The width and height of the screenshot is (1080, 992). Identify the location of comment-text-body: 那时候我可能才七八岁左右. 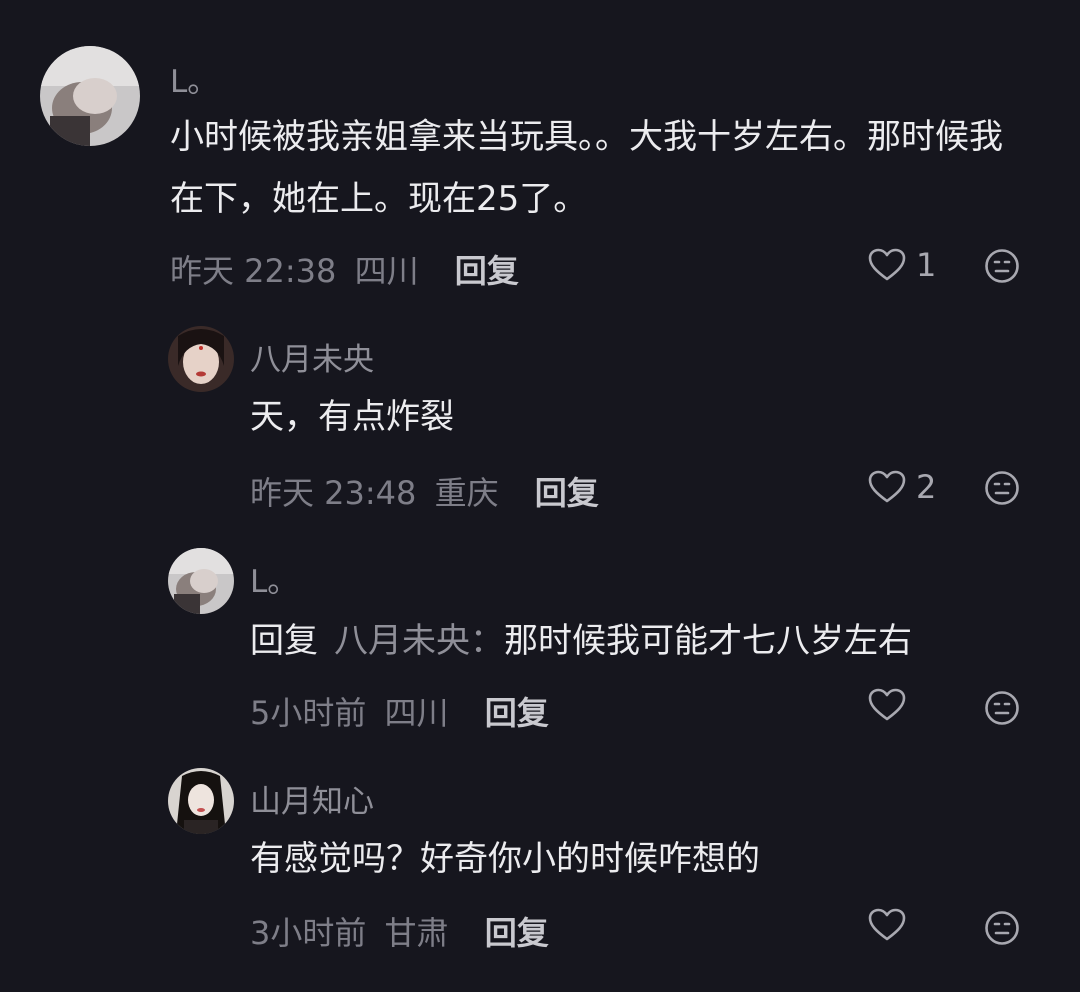
(708, 641).